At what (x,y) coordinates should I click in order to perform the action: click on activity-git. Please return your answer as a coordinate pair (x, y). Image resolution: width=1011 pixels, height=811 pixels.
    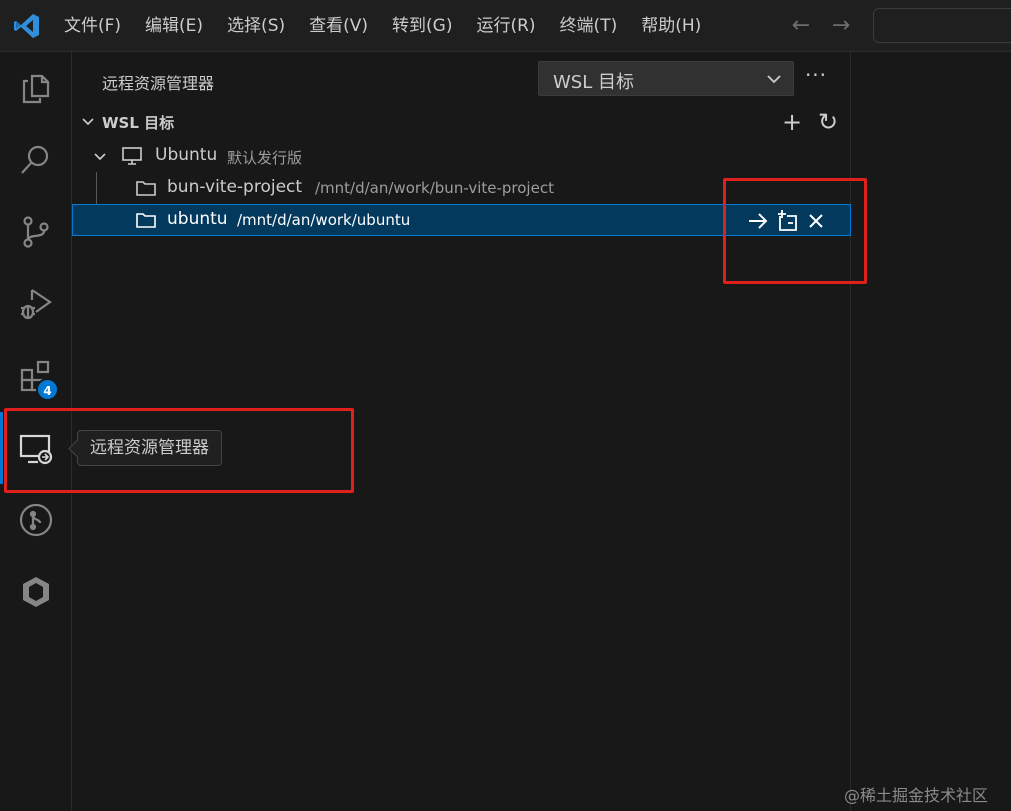
    Looking at the image, I should click on (36, 520).